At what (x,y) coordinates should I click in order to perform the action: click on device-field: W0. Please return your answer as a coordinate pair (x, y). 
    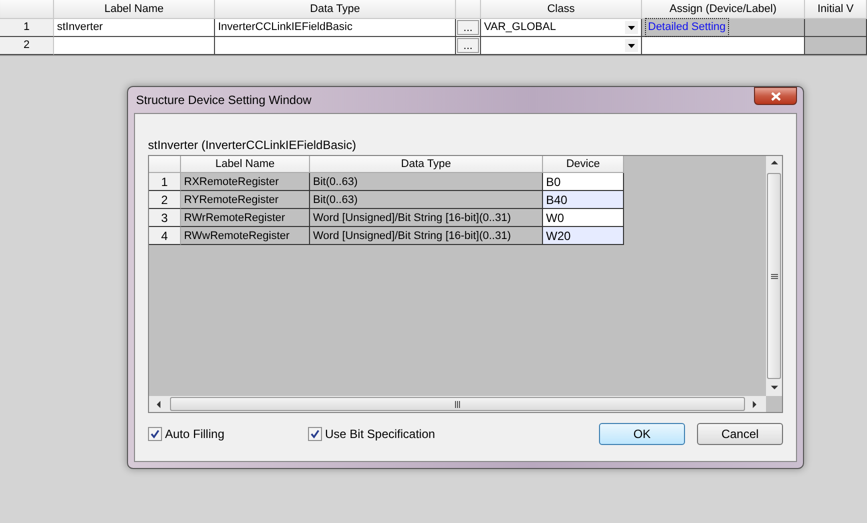
    Looking at the image, I should click on (583, 218).